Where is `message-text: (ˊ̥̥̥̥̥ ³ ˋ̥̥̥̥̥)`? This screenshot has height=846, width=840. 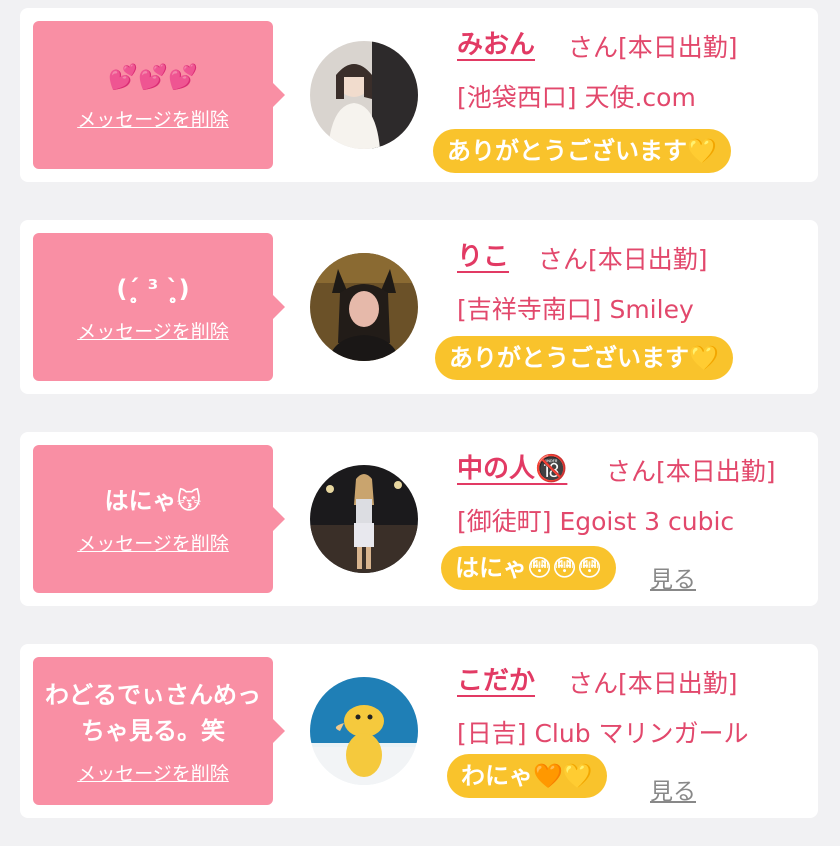
message-text: (ˊ̥̥̥̥̥ ³ ˋ̥̥̥̥̥) is located at coordinates (153, 288).